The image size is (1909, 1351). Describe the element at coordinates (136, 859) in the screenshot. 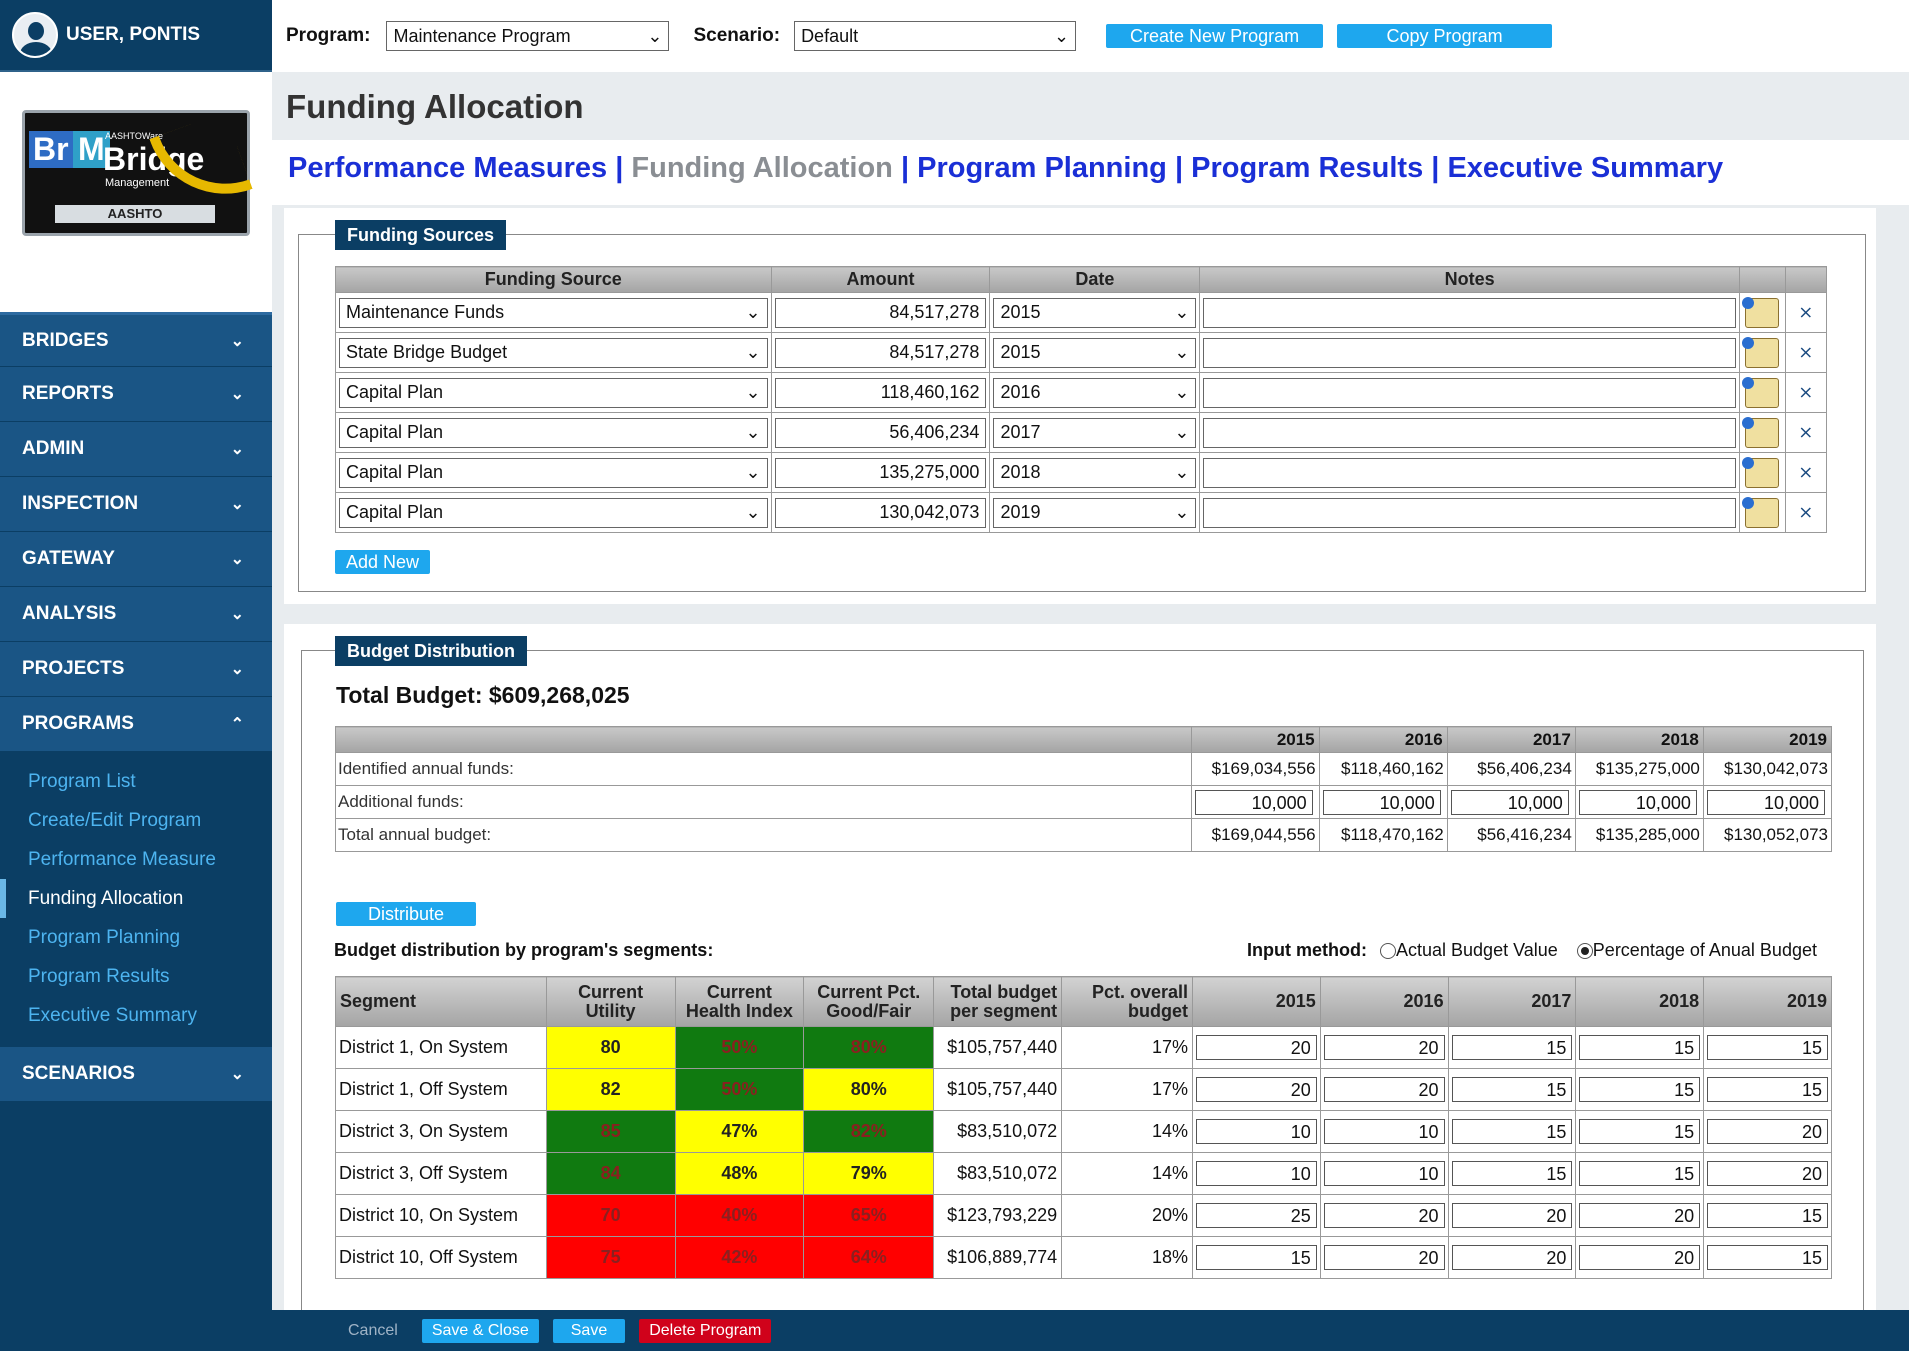

I see `submenu-item: Performance Measure` at that location.